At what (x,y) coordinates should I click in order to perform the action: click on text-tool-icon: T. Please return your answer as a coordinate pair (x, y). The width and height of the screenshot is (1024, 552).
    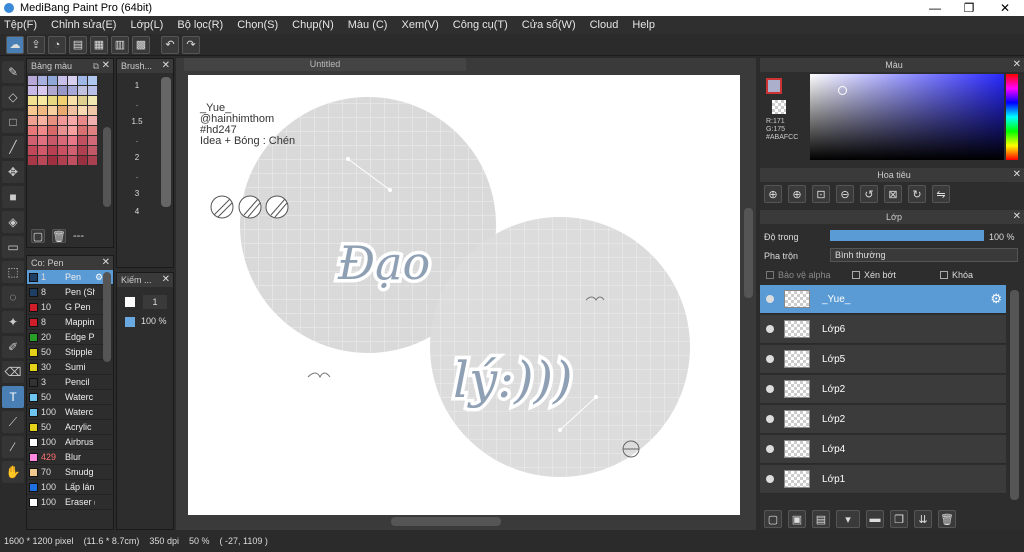
    Looking at the image, I should click on (13, 397).